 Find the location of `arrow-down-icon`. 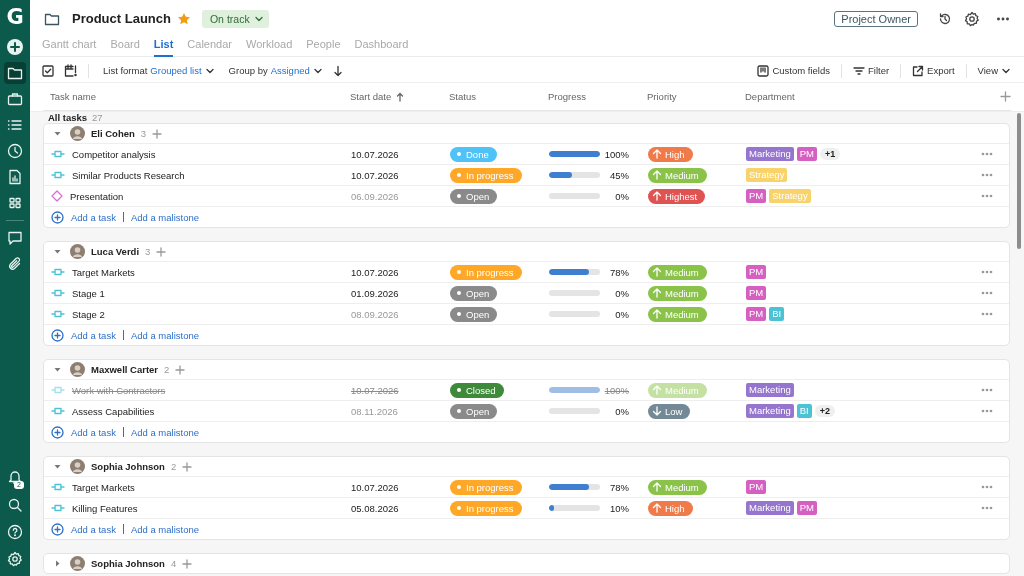

arrow-down-icon is located at coordinates (337, 70).